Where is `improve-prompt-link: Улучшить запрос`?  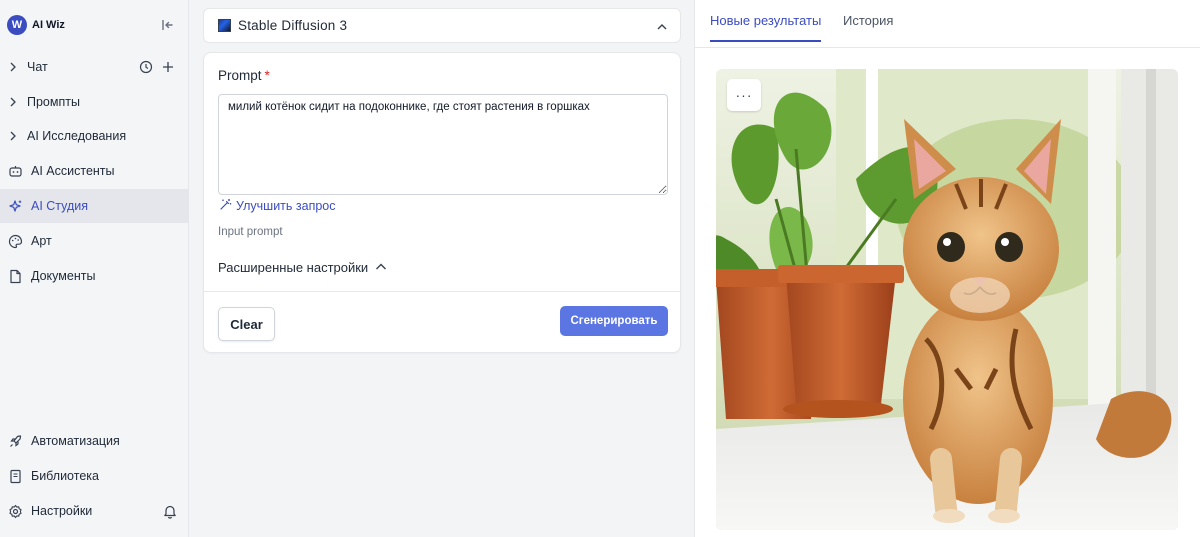 improve-prompt-link: Улучшить запрос is located at coordinates (277, 206).